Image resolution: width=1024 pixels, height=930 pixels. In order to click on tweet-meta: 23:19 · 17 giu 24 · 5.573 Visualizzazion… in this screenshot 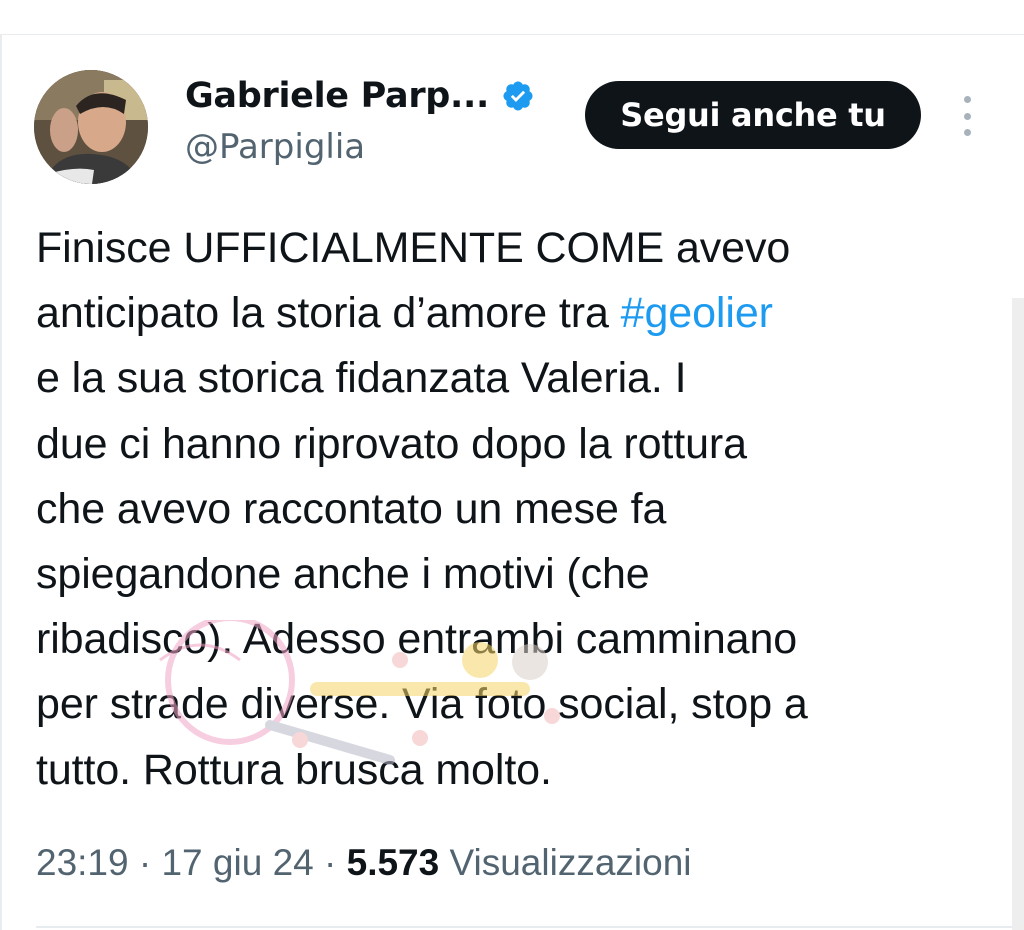, I will do `click(364, 863)`.